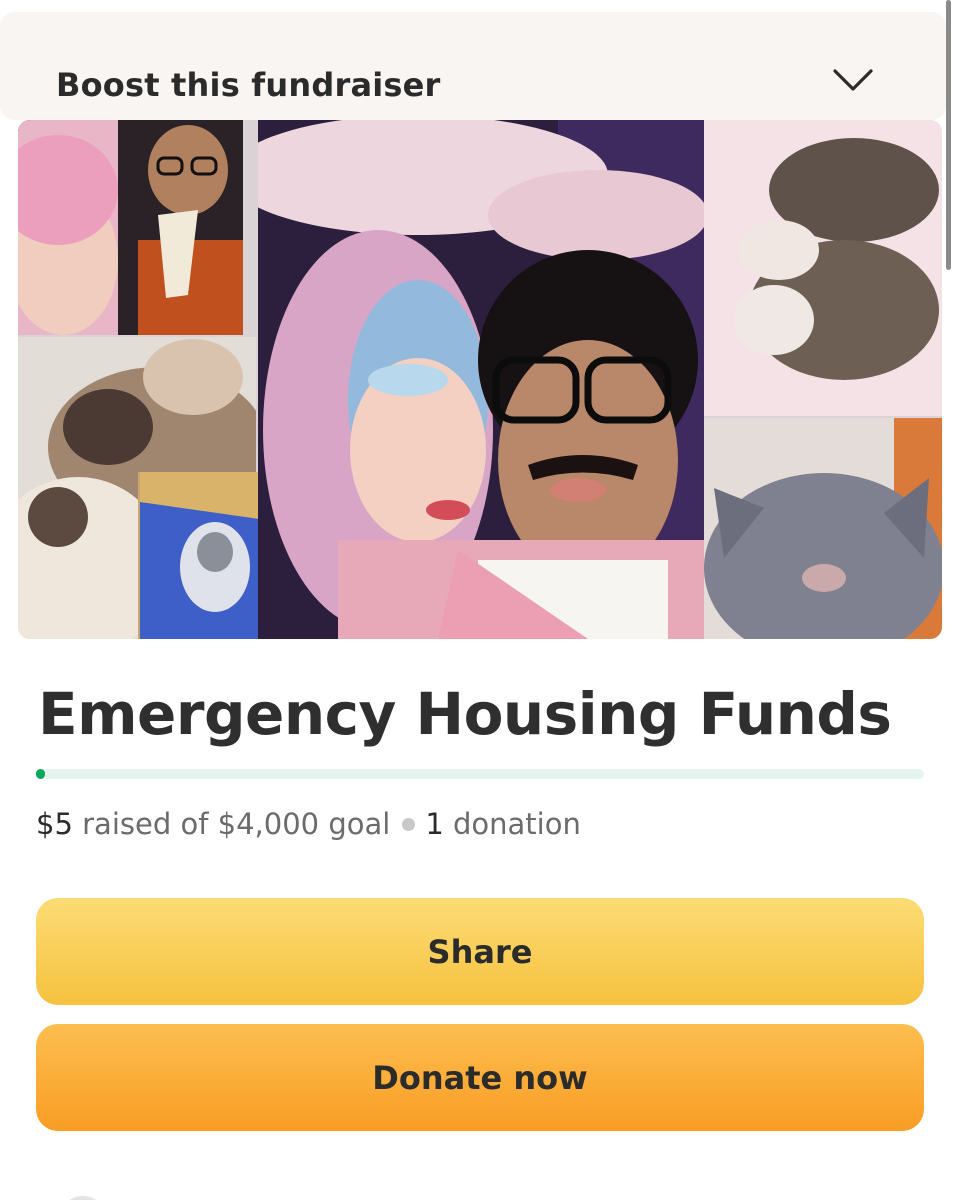 The width and height of the screenshot is (960, 1200). Describe the element at coordinates (823, 528) in the screenshot. I see `photo-grey-cat-face` at that location.